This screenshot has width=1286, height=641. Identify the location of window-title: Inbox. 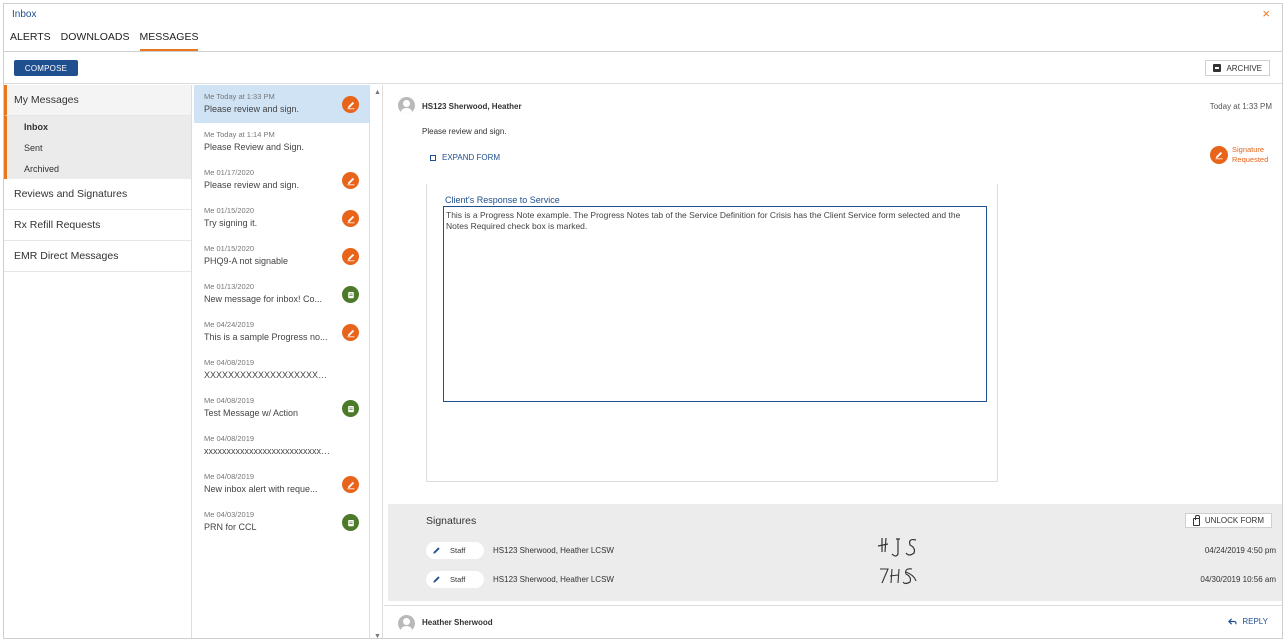
(24, 14).